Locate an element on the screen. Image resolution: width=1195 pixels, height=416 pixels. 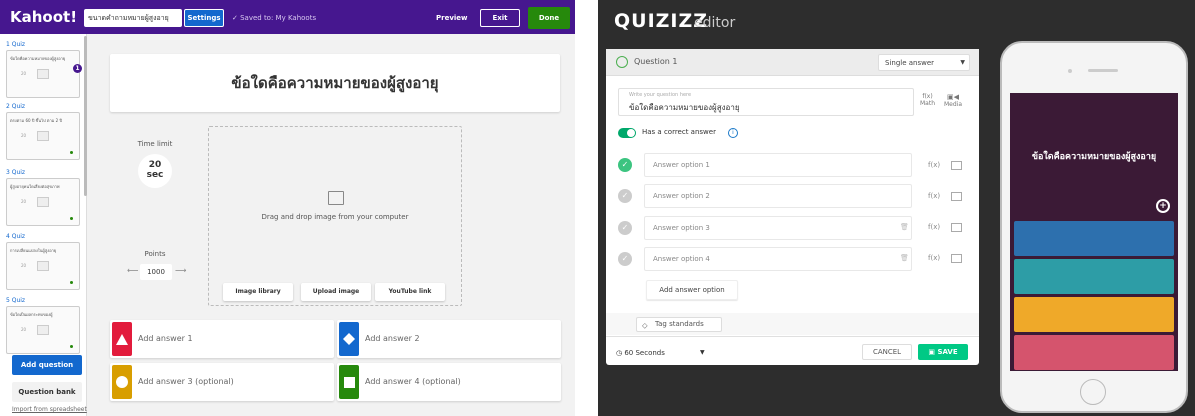
points-increase-icon: ⟶ is located at coordinates (180, 270).